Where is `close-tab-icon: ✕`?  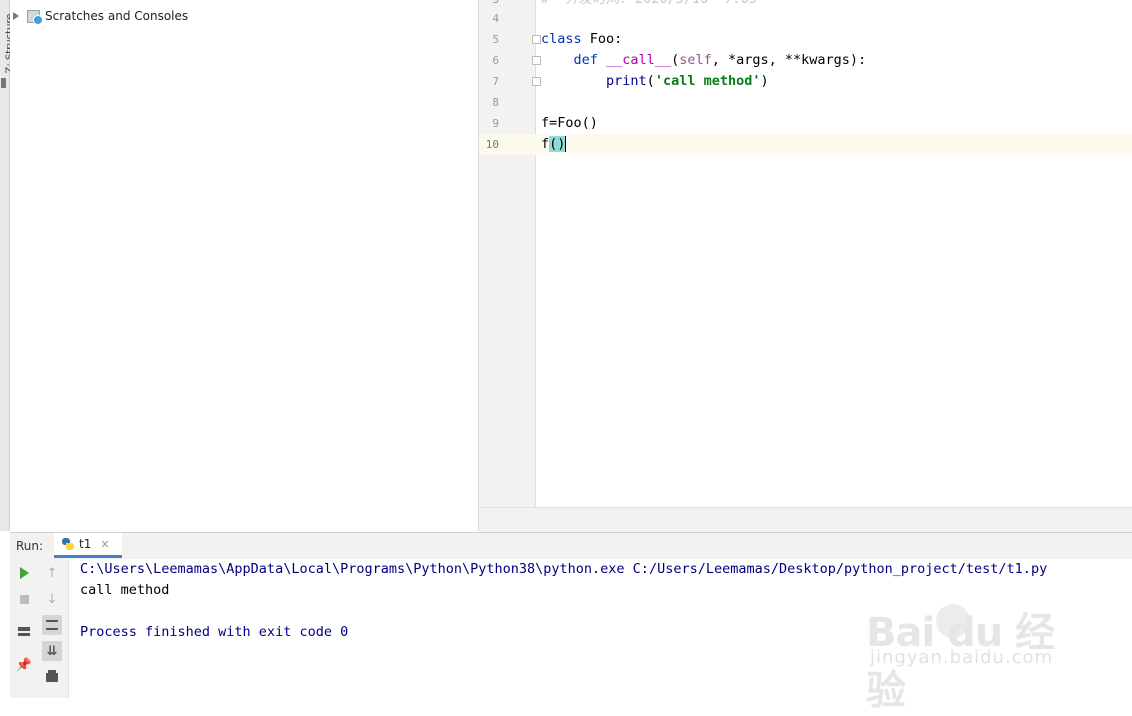
close-tab-icon: ✕ is located at coordinates (104, 544).